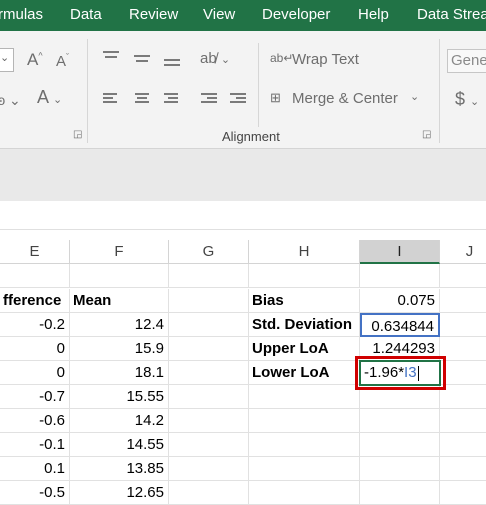  What do you see at coordinates (304, 373) in the screenshot?
I see `stat-label: Lower LoA` at bounding box center [304, 373].